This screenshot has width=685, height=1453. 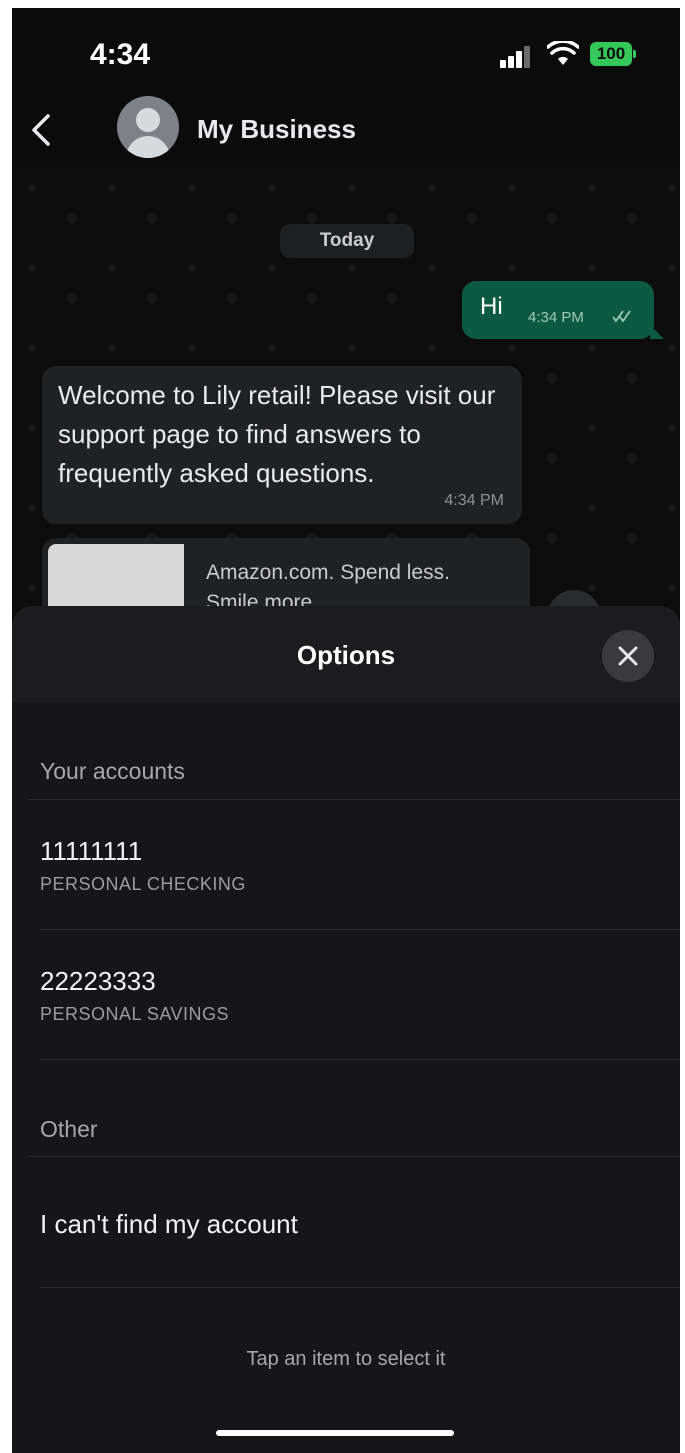 I want to click on home-indicator, so click(x=335, y=1433).